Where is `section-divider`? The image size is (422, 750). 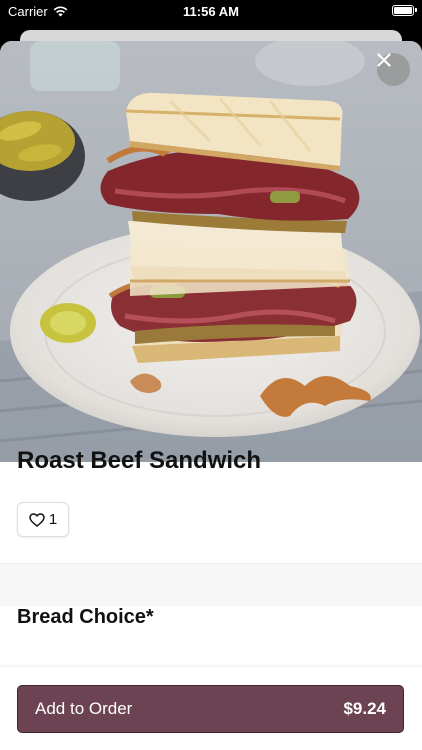 section-divider is located at coordinates (211, 584).